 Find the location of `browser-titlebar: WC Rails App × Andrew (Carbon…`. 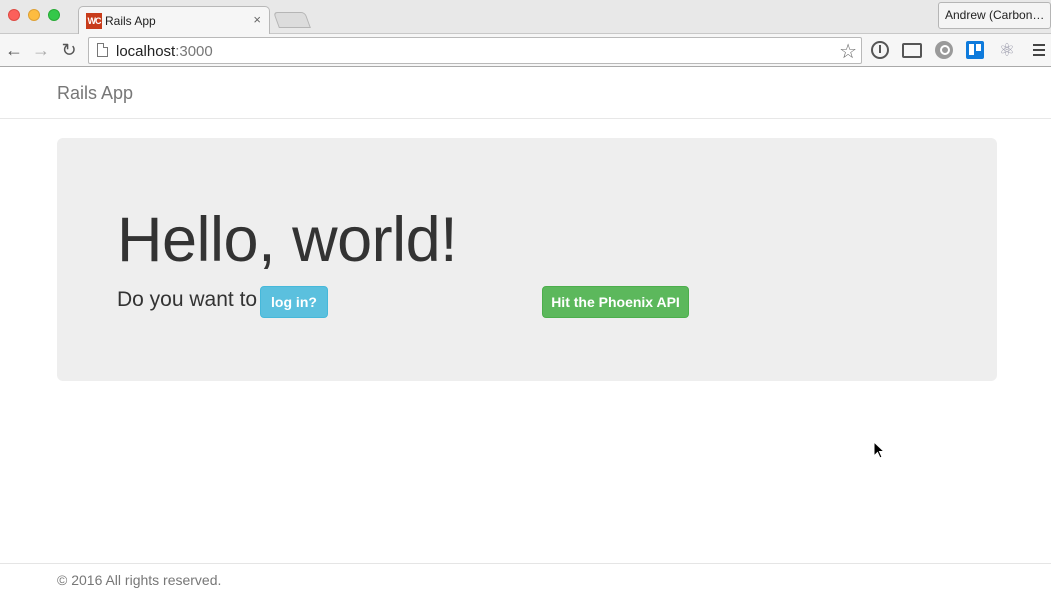

browser-titlebar: WC Rails App × Andrew (Carbon… is located at coordinates (525, 17).